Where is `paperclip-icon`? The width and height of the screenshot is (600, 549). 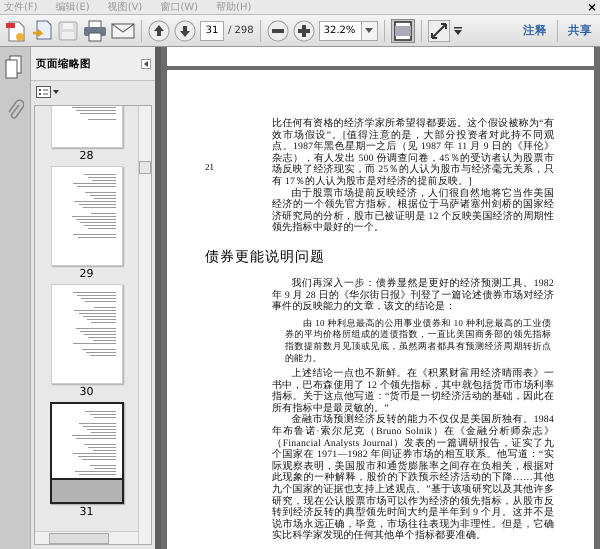
paperclip-icon is located at coordinates (15, 110).